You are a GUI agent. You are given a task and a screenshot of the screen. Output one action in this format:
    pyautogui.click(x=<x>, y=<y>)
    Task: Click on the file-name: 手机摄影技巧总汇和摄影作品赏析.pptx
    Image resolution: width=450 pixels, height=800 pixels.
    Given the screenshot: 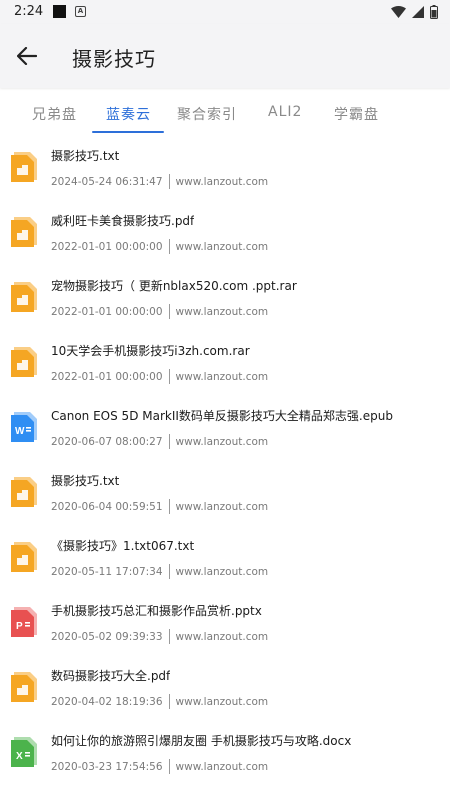 What is the action you would take?
    pyautogui.click(x=156, y=611)
    